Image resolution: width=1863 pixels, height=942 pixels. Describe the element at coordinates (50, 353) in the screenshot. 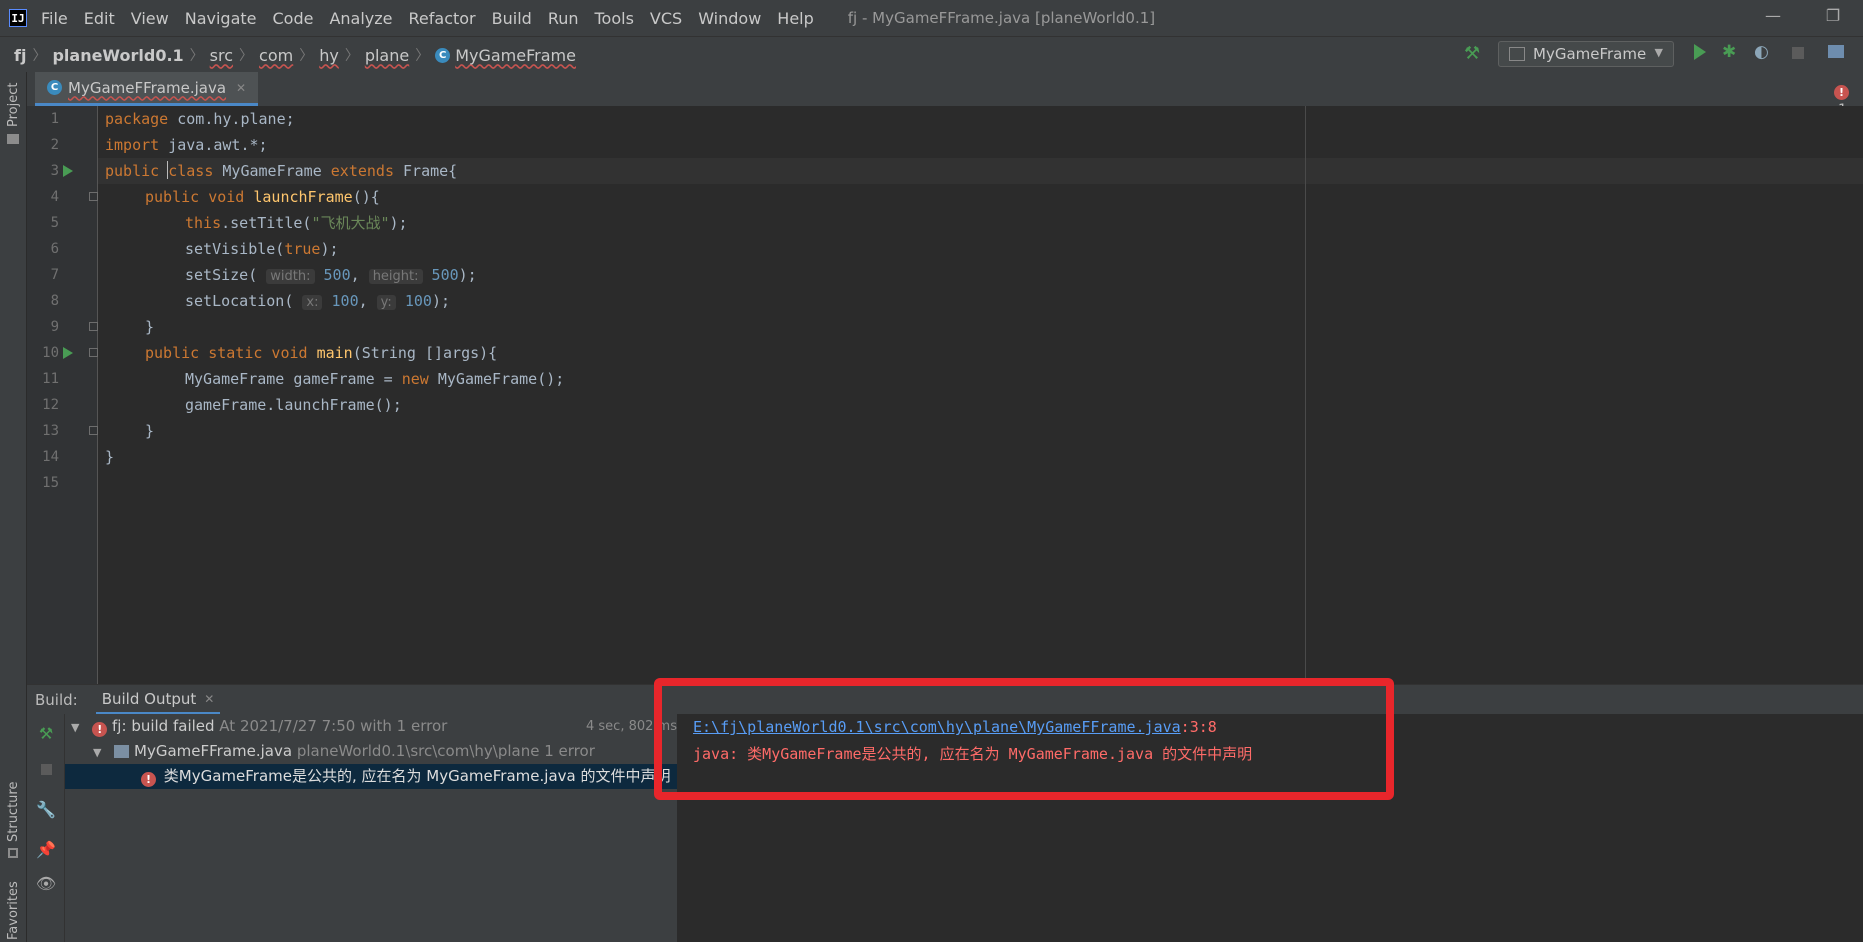

I see `line-number: 10` at that location.